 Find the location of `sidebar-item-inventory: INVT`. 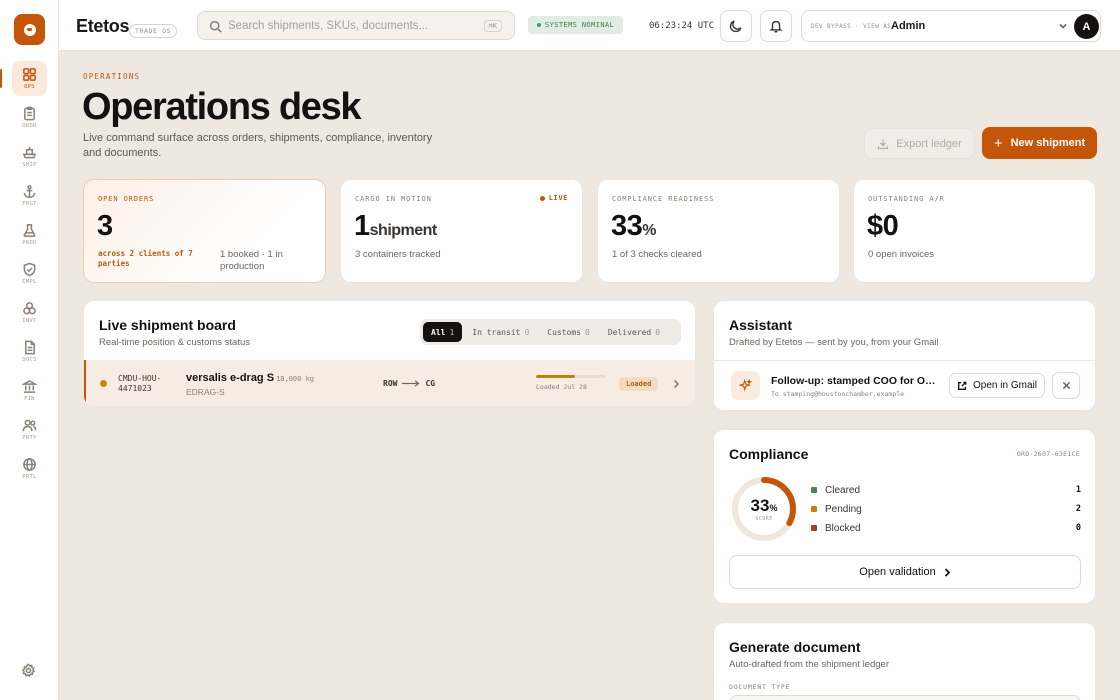

sidebar-item-inventory: INVT is located at coordinates (29, 312).